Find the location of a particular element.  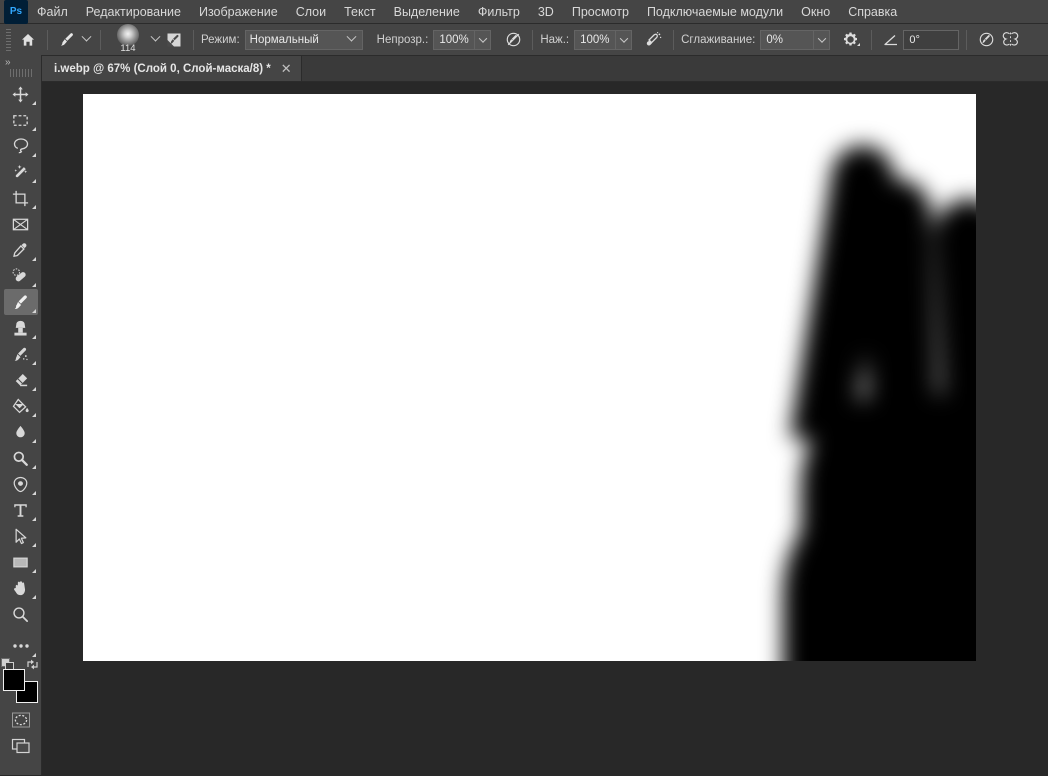

clone-stamp-tool is located at coordinates (21, 328).